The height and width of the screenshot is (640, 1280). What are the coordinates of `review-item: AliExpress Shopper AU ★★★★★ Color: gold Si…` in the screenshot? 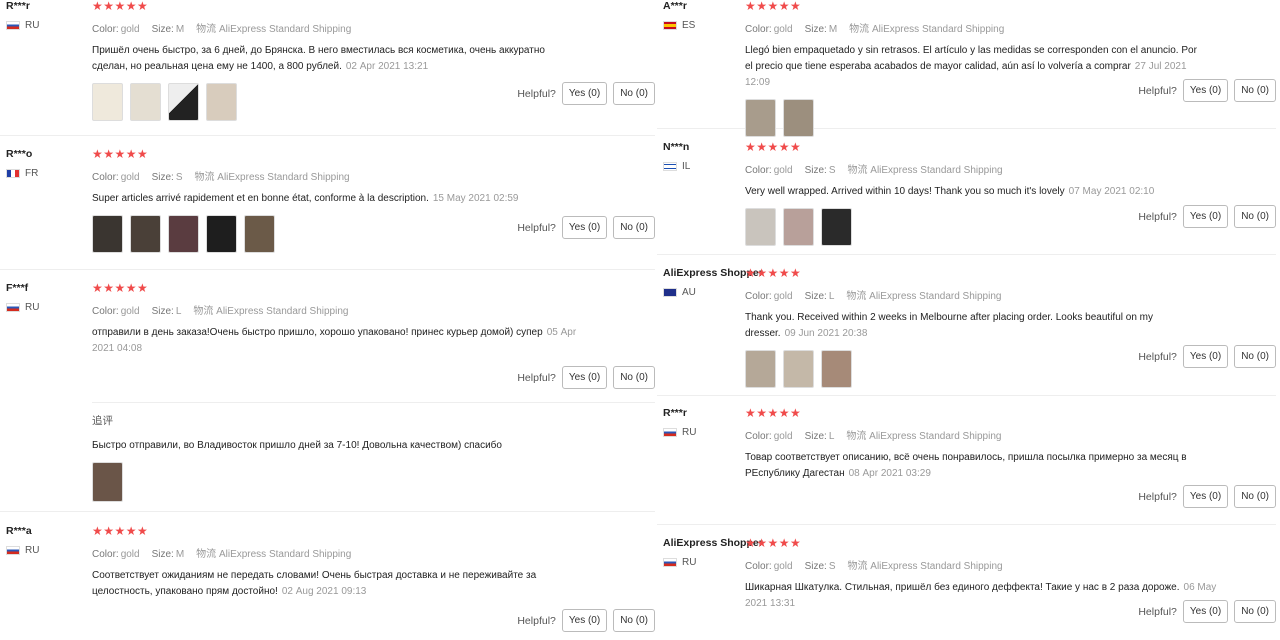 It's located at (966, 331).